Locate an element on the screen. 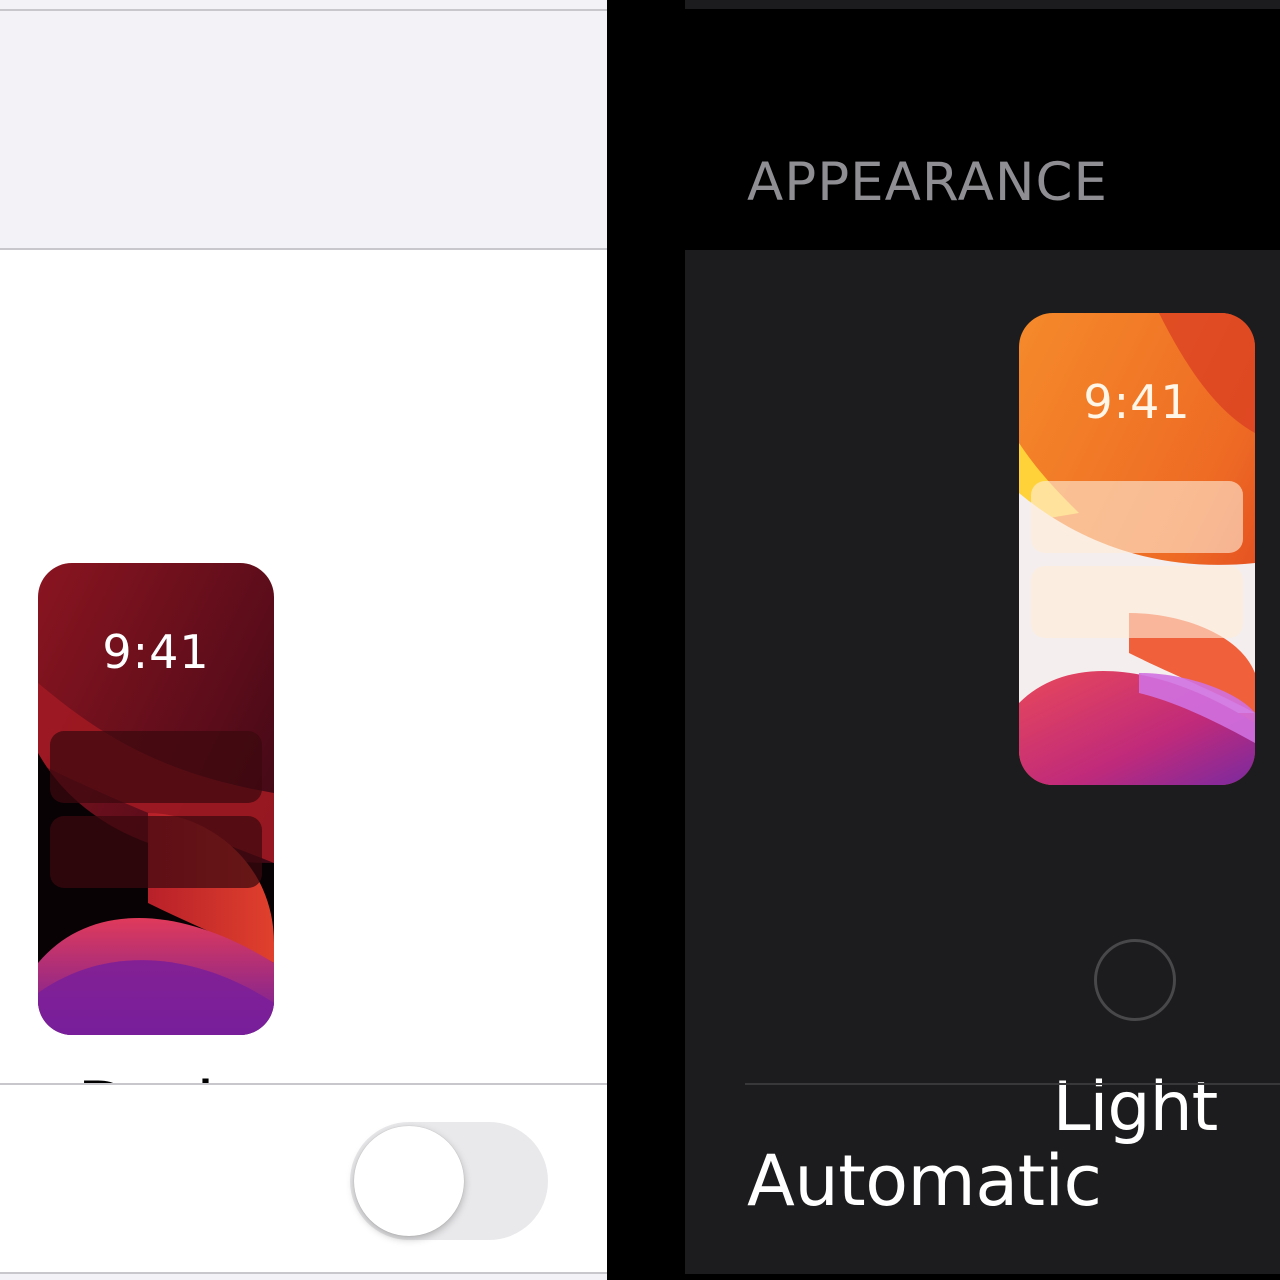 The width and height of the screenshot is (1280, 1280). light-mode-preview: 9:41 is located at coordinates (1137, 549).